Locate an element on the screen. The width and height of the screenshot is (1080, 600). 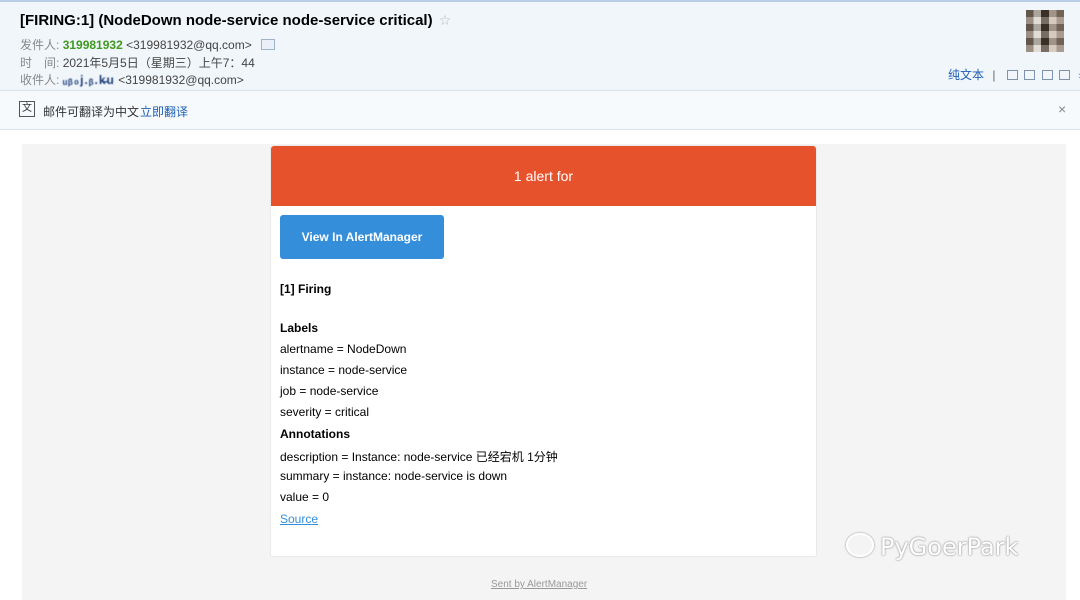
label-line: severity = critical is located at coordinates (325, 412).